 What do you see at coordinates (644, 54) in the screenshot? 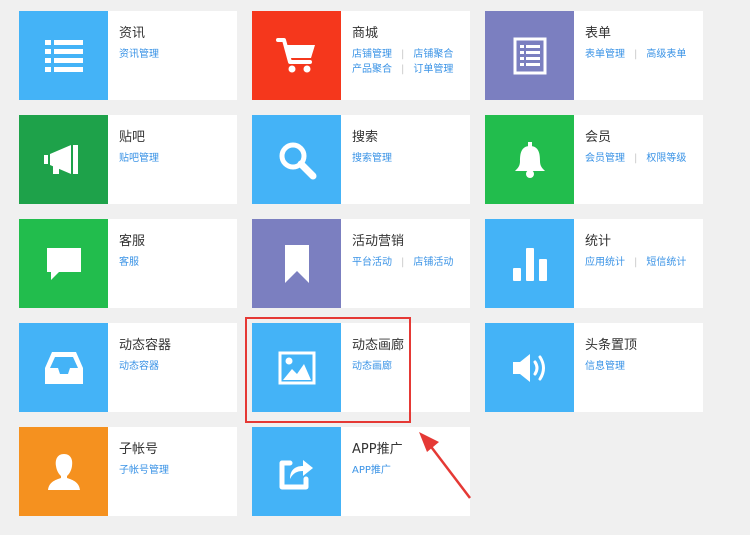
I see `module-links: 表单管理 | 高级表单` at bounding box center [644, 54].